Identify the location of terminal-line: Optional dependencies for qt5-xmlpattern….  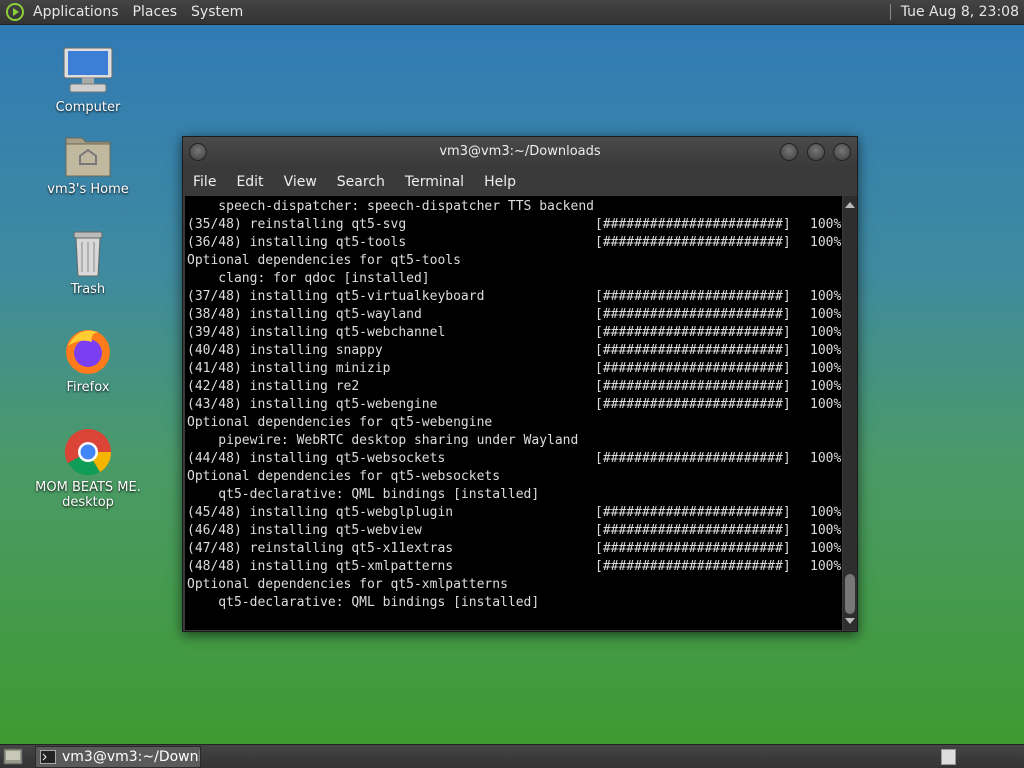
(513, 585).